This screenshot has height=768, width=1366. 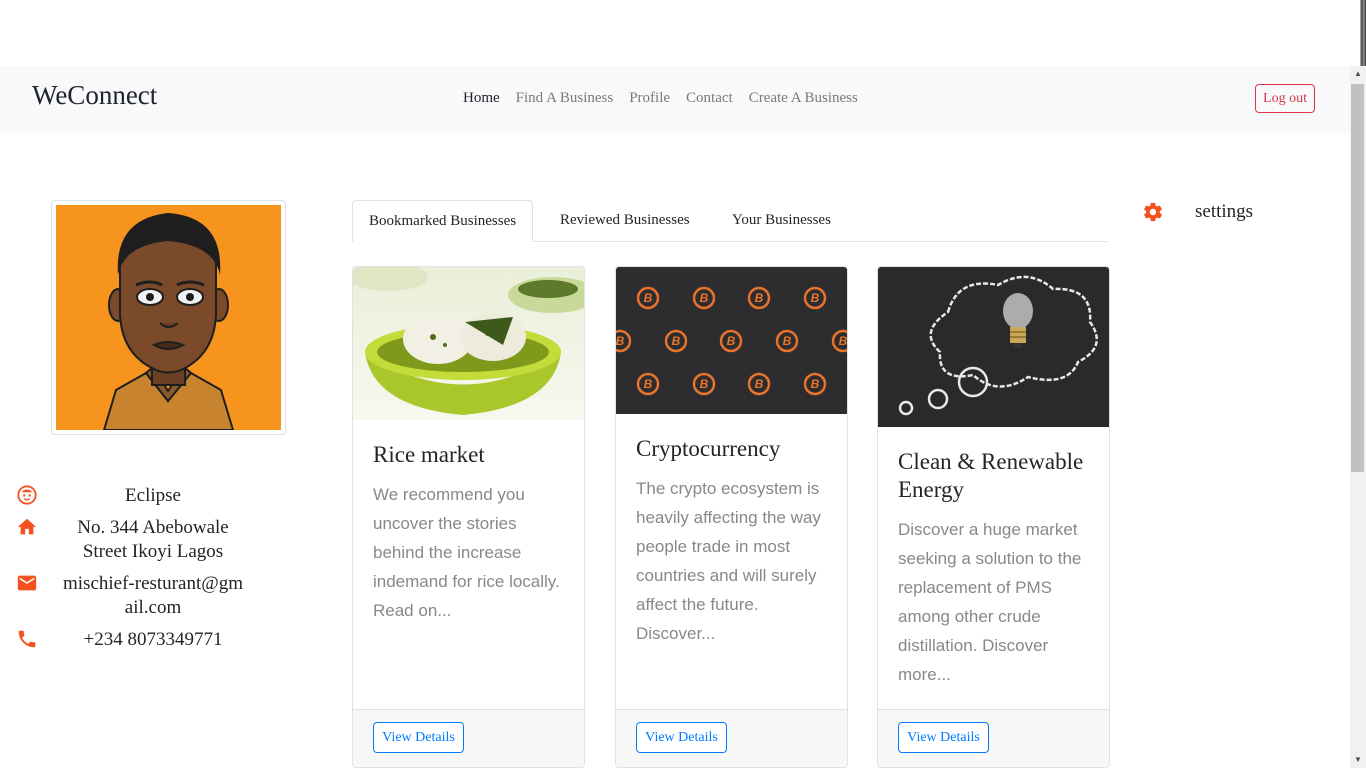 What do you see at coordinates (1357, 278) in the screenshot?
I see `scroll-thumb` at bounding box center [1357, 278].